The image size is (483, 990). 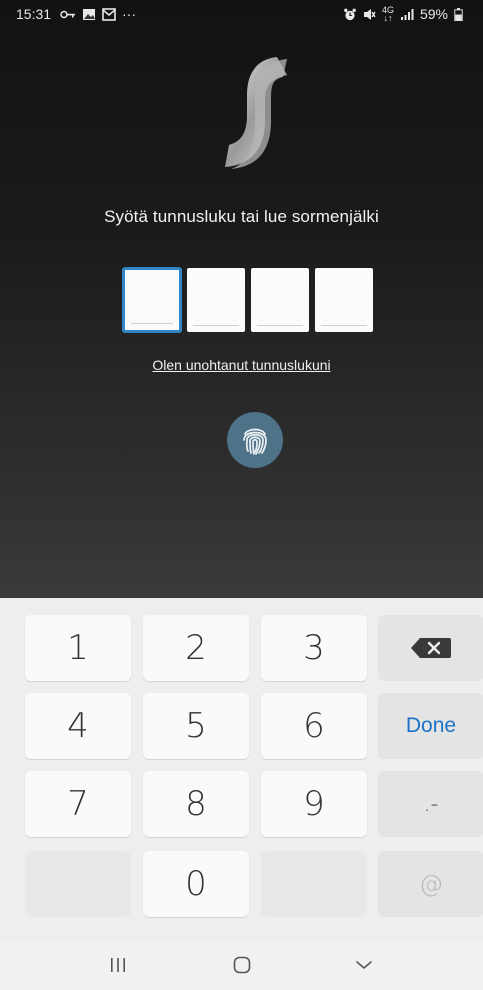 I want to click on symbols-key: .-, so click(x=430, y=804).